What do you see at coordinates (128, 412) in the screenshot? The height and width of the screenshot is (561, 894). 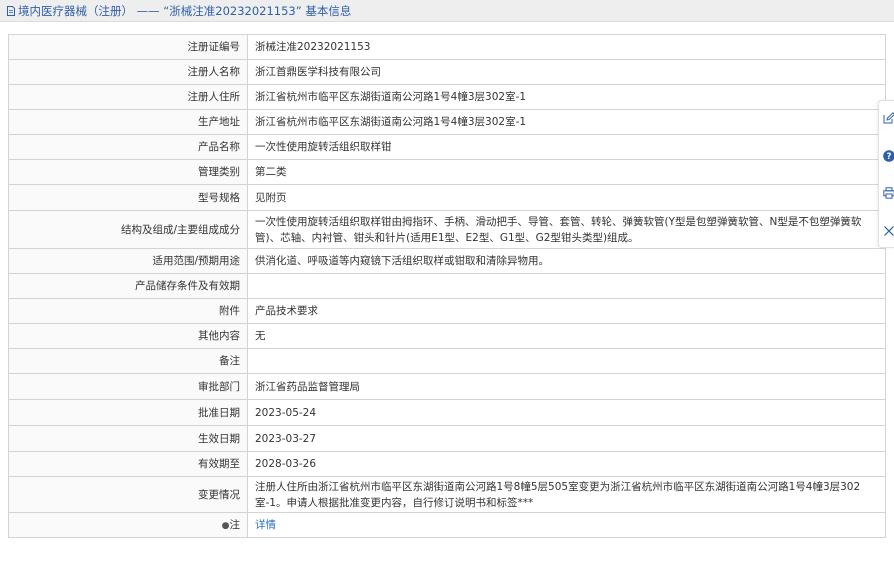 I see `field-label: 批准日期` at bounding box center [128, 412].